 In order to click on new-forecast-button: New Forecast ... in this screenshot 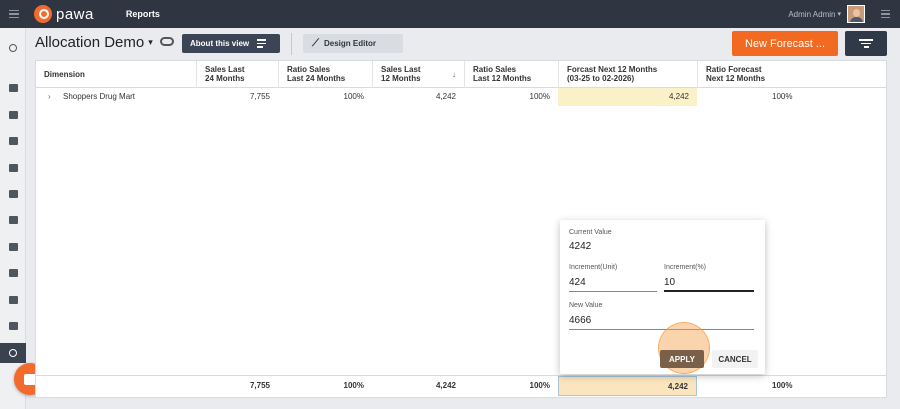, I will do `click(785, 43)`.